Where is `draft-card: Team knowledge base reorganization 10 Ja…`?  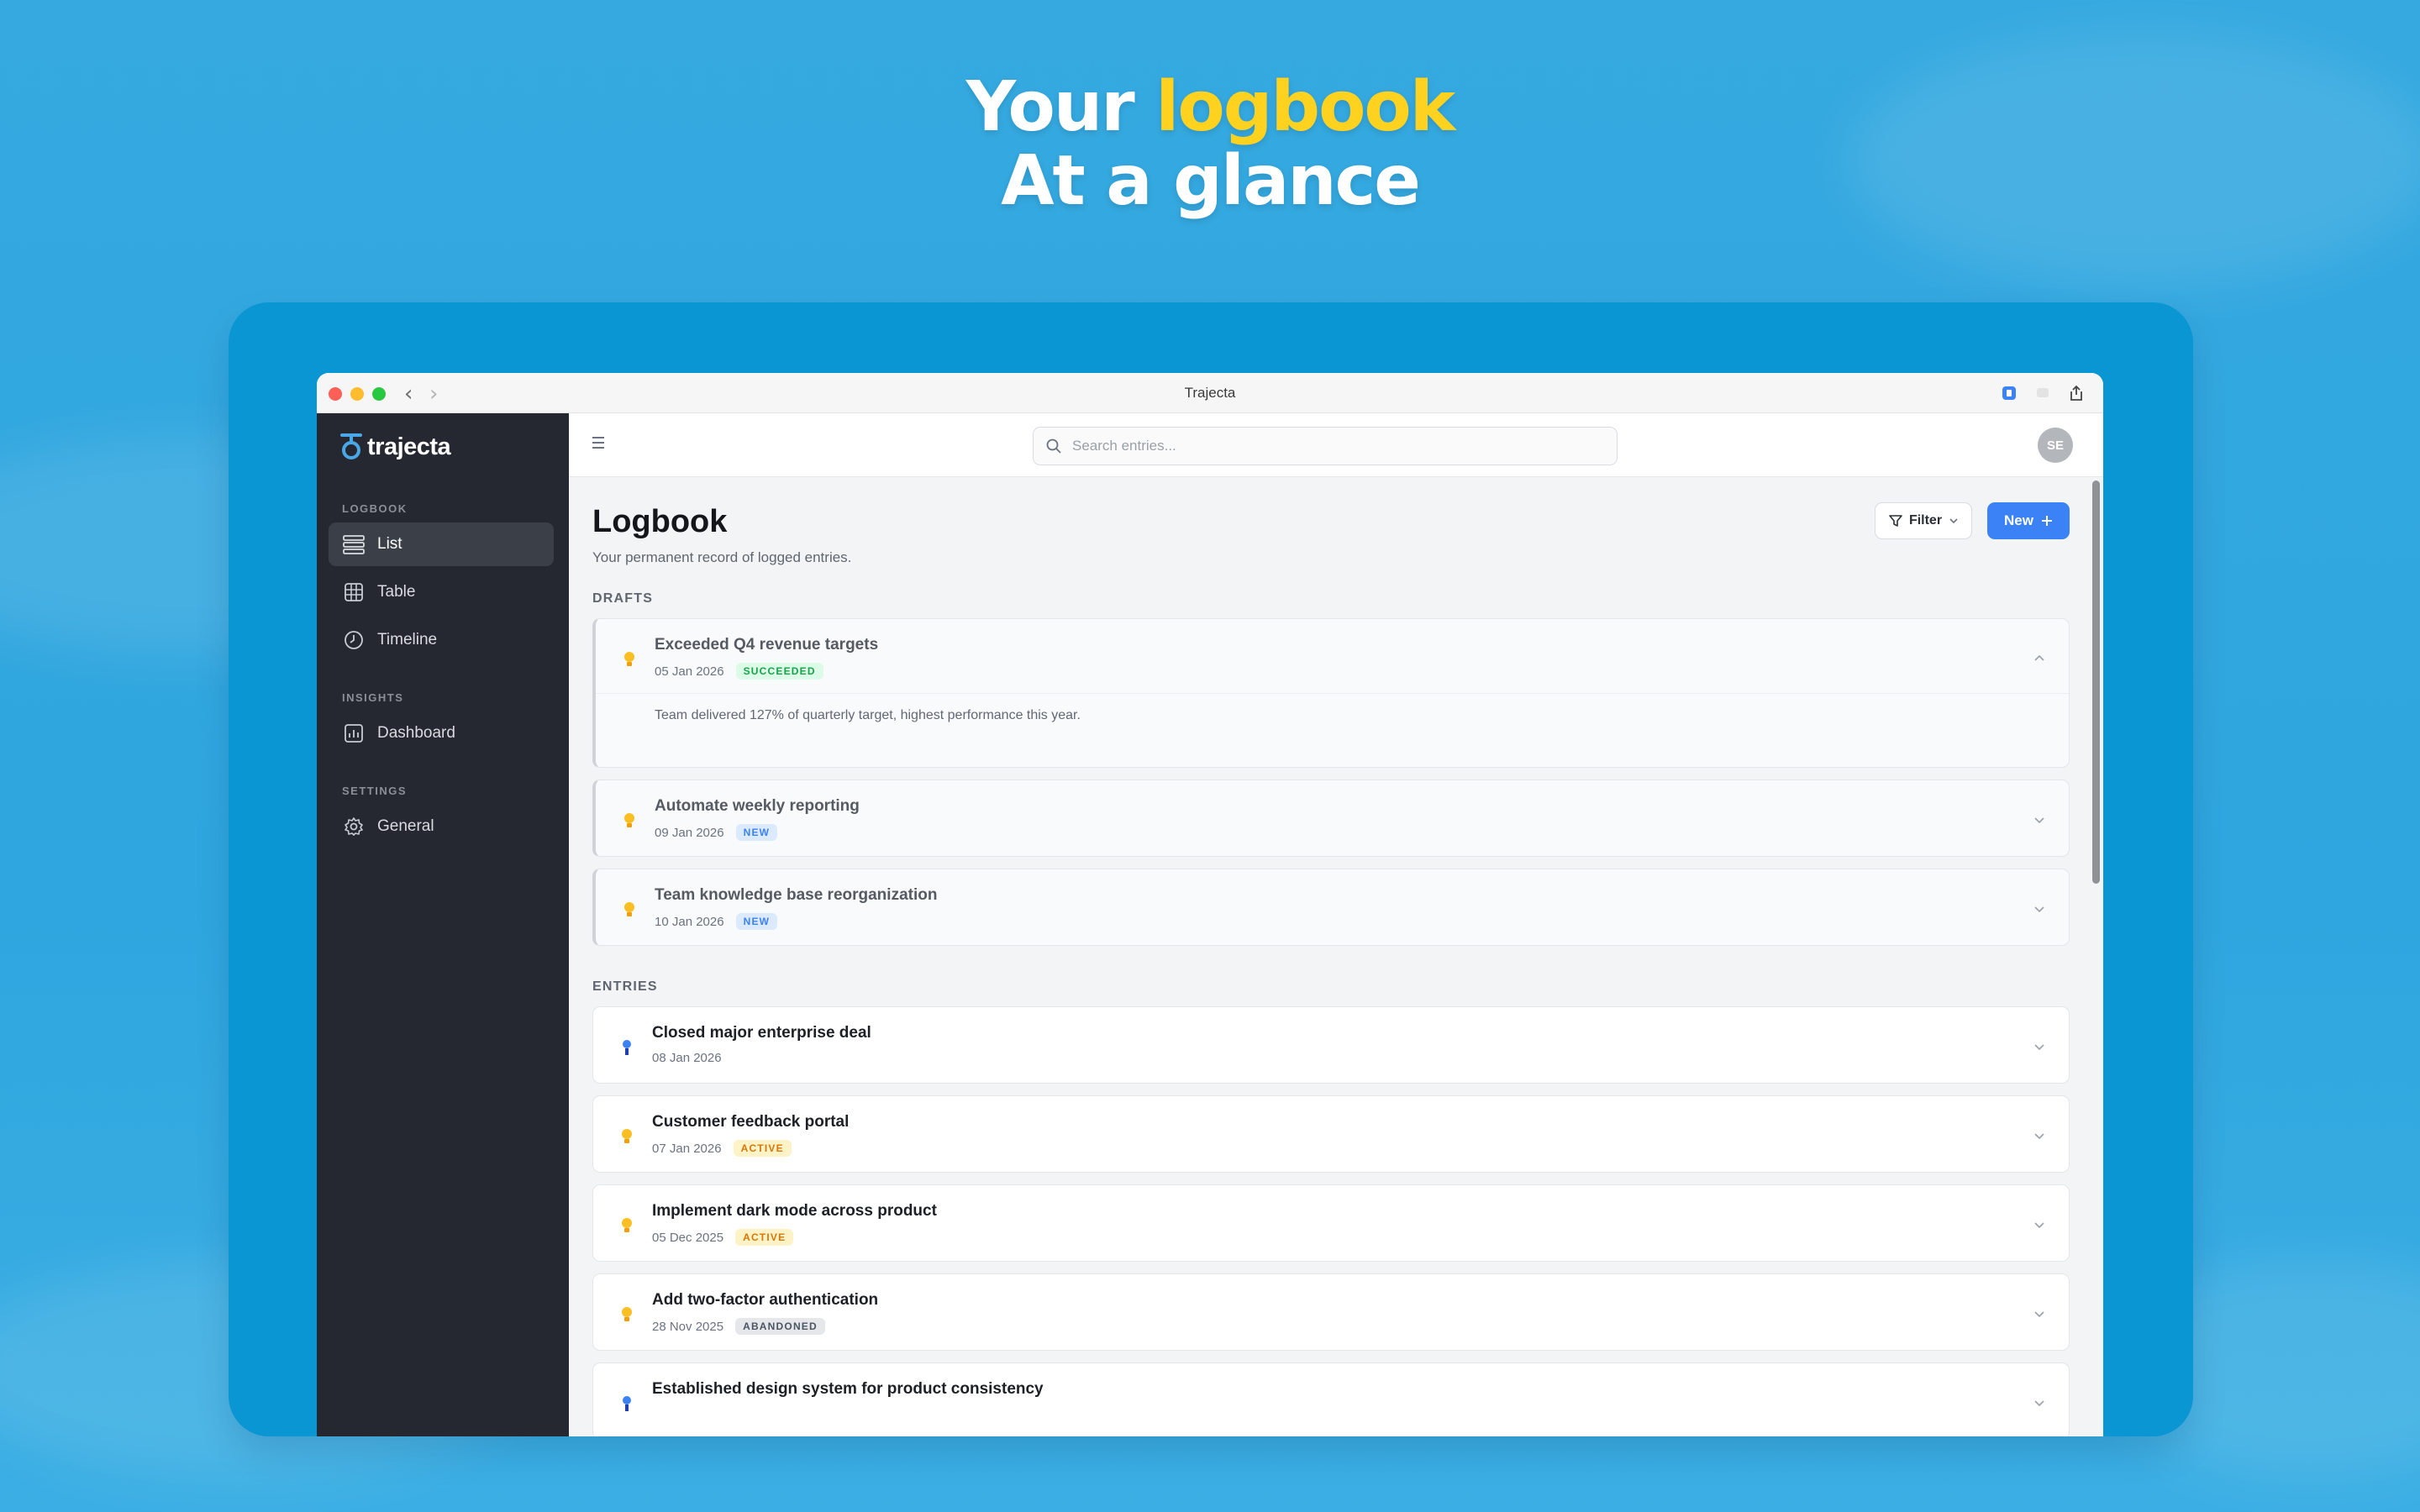 draft-card: Team knowledge base reorganization 10 Ja… is located at coordinates (1331, 907).